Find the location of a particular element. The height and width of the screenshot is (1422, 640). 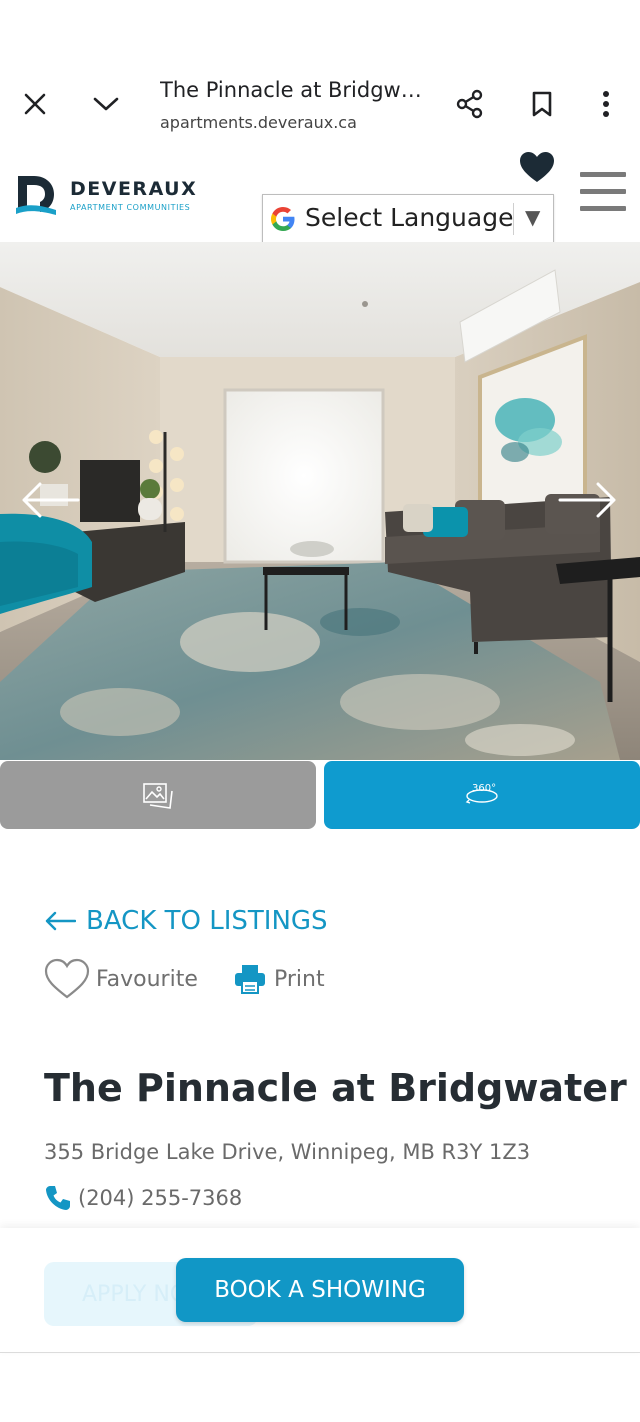

heart-outline-icon is located at coordinates (67, 978).